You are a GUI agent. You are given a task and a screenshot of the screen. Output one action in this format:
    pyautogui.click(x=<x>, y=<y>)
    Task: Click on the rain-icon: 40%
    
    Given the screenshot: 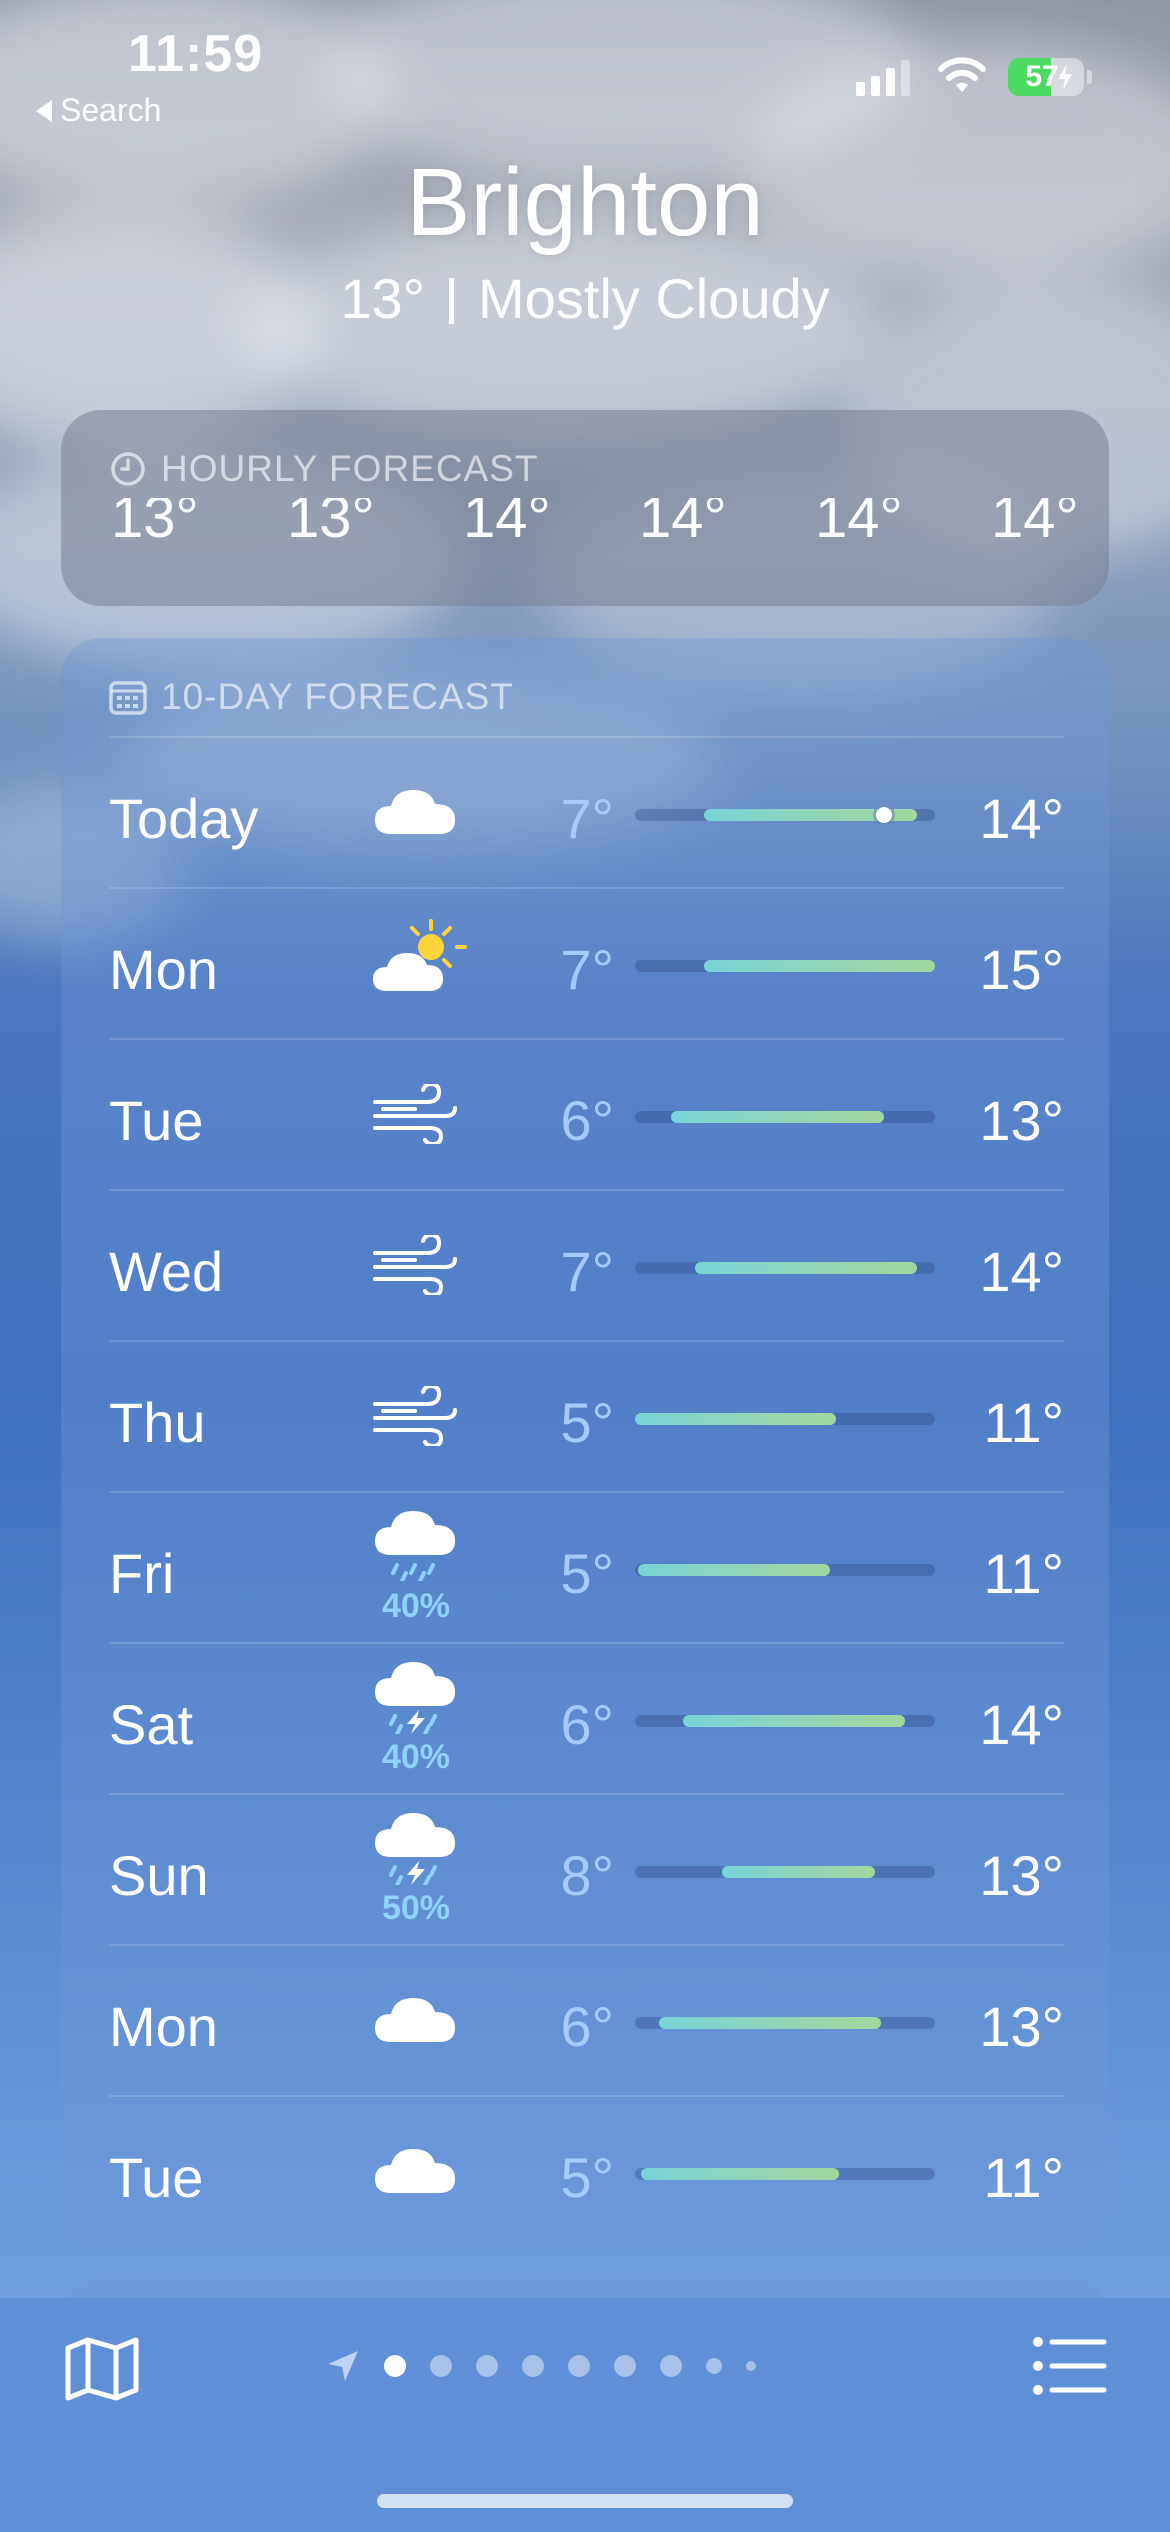 What is the action you would take?
    pyautogui.click(x=416, y=1568)
    